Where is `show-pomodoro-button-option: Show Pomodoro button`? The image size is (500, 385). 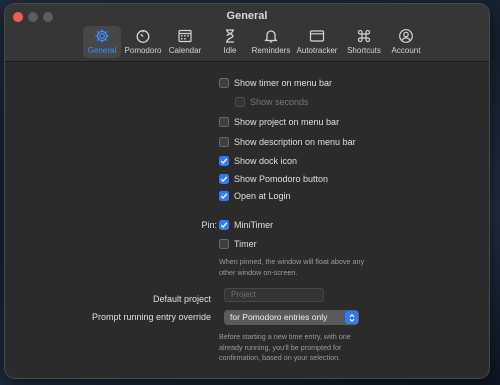 show-pomodoro-button-option: Show Pomodoro button is located at coordinates (273, 179).